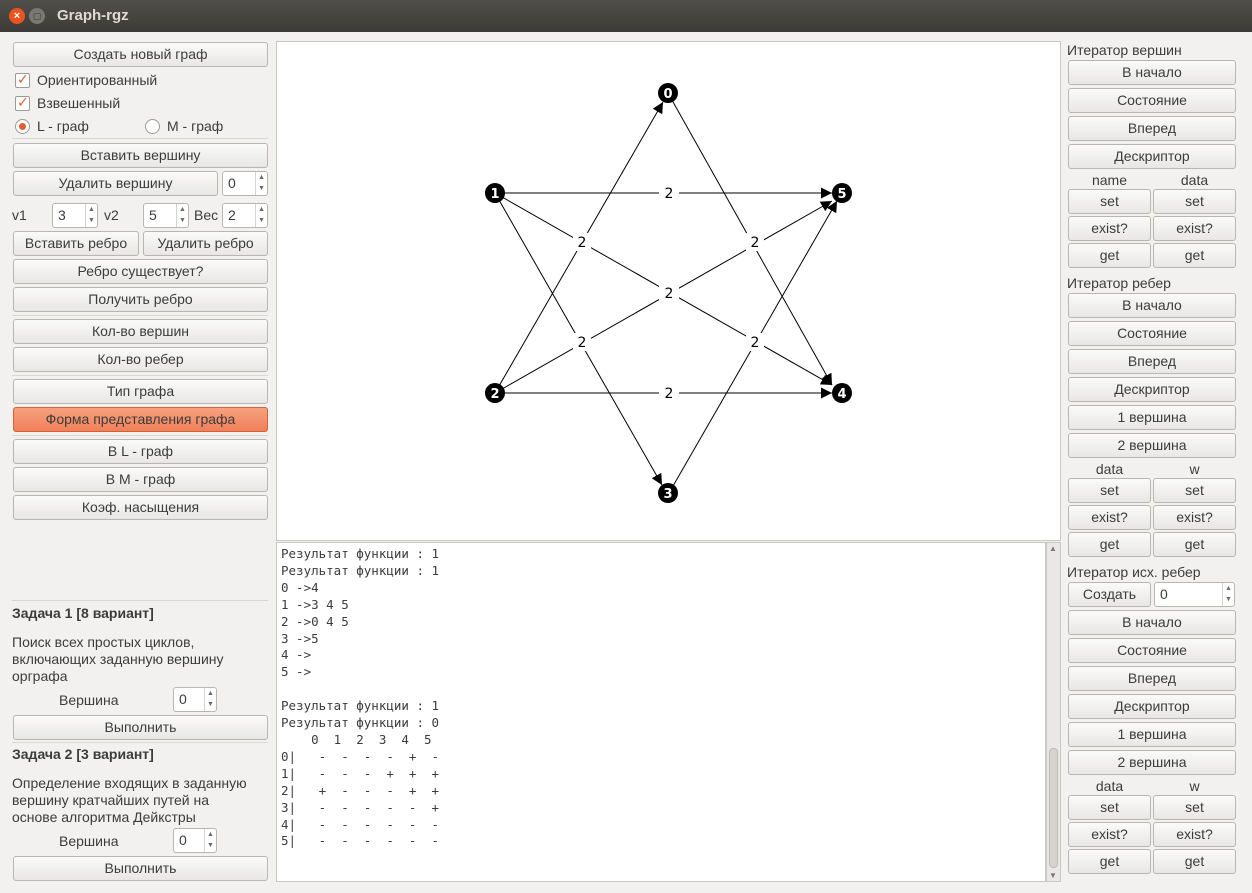  Describe the element at coordinates (115, 183) in the screenshot. I see `delete-vertex-button: Удалить вершину` at that location.